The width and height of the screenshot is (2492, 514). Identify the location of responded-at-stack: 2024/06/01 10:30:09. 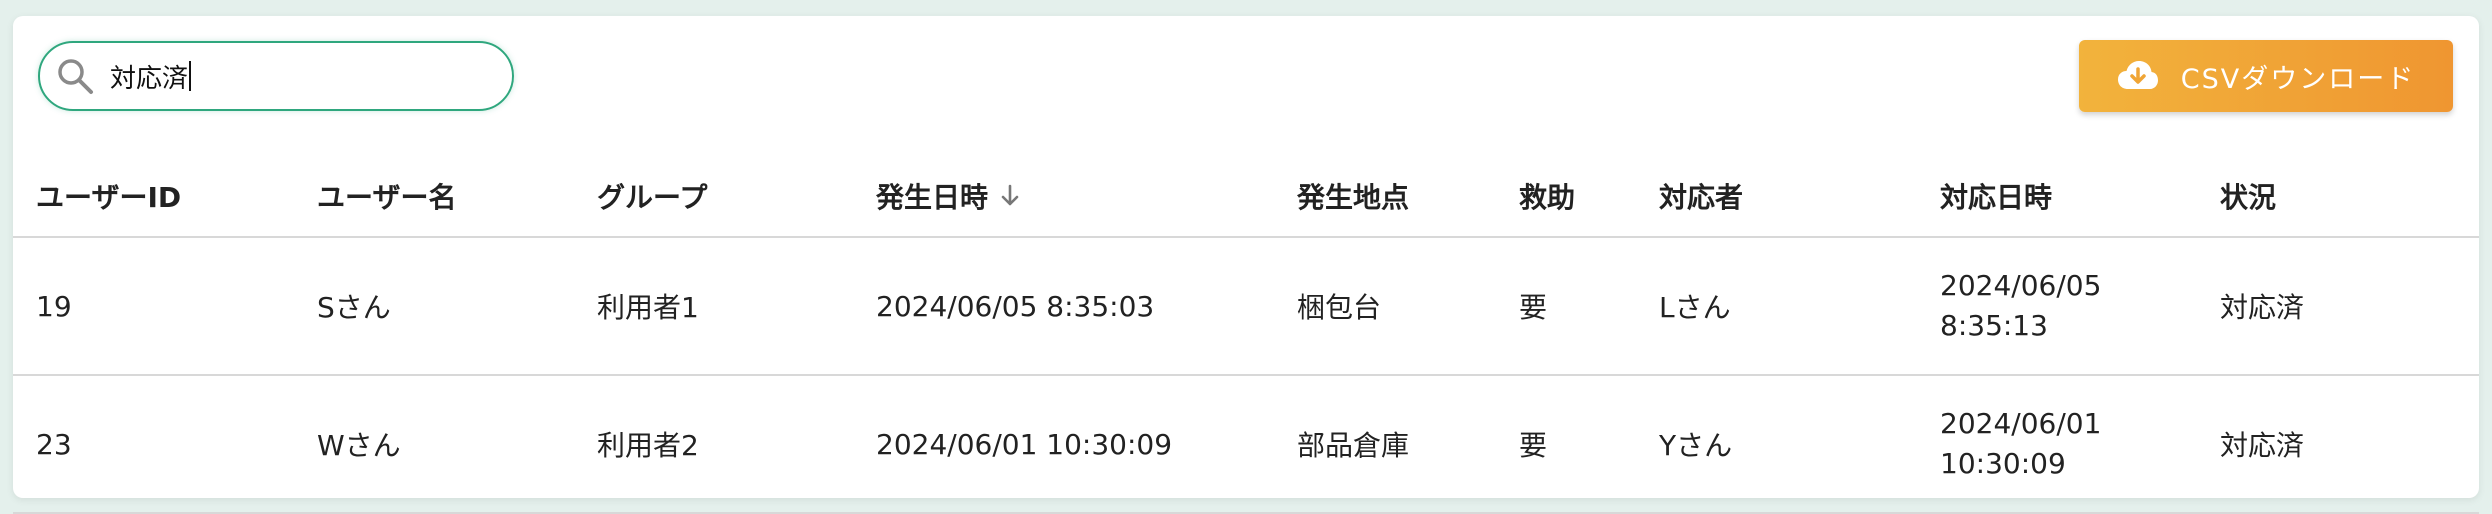
(2050, 444).